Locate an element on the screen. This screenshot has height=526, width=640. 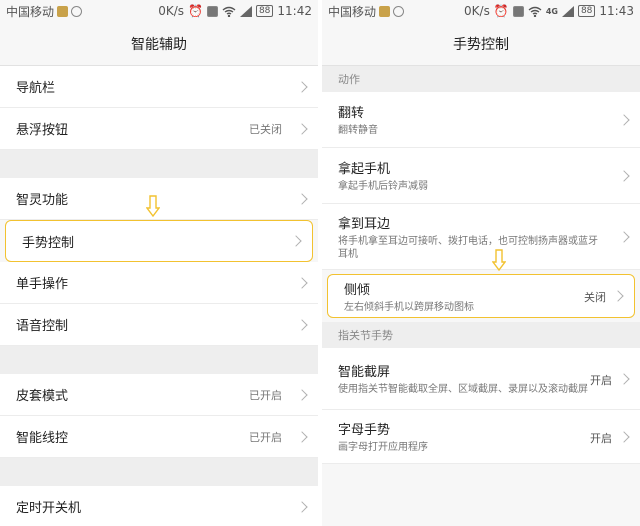
clock: 11:42 is located at coordinates (294, 11).